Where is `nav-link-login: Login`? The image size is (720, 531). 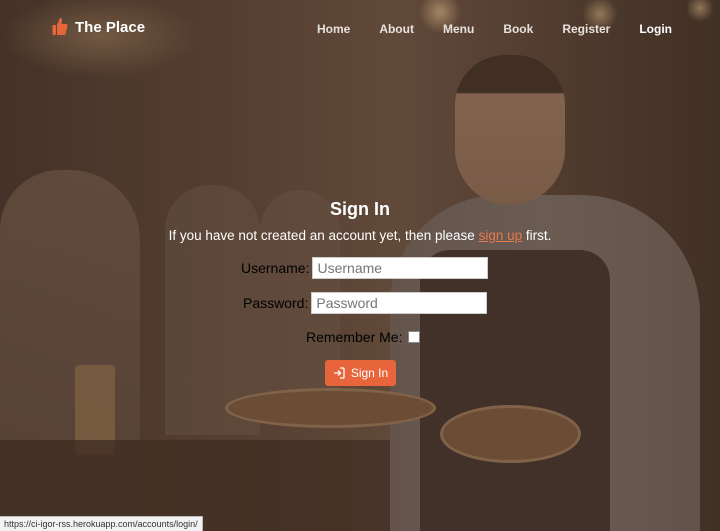
nav-link-login: Login is located at coordinates (655, 29).